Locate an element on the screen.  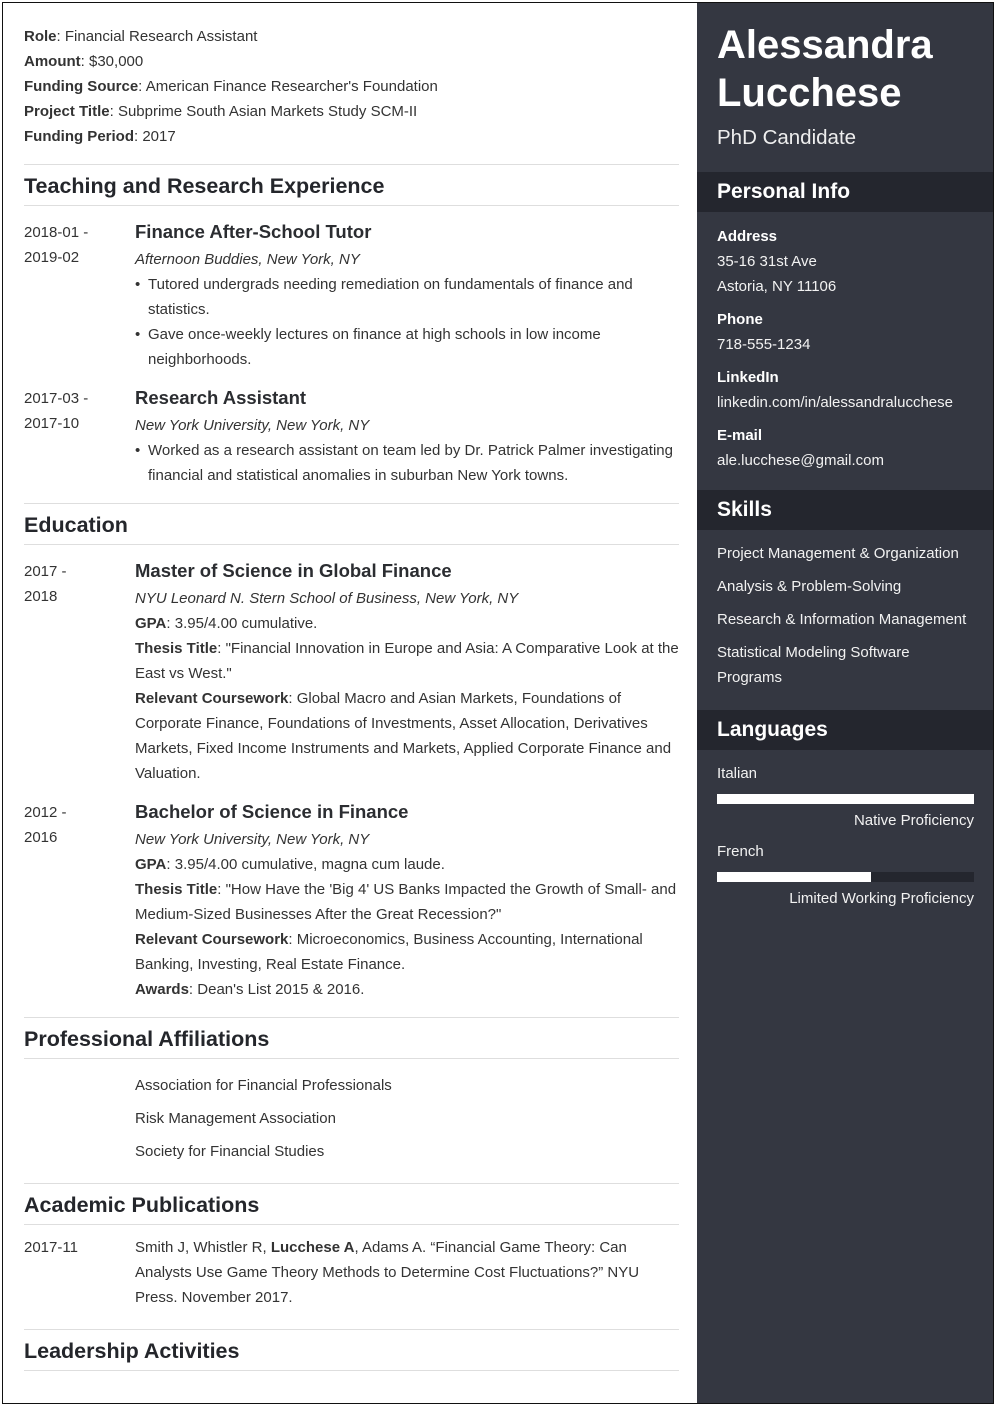
entry-date: 2012 - 2016 is located at coordinates (45, 825).